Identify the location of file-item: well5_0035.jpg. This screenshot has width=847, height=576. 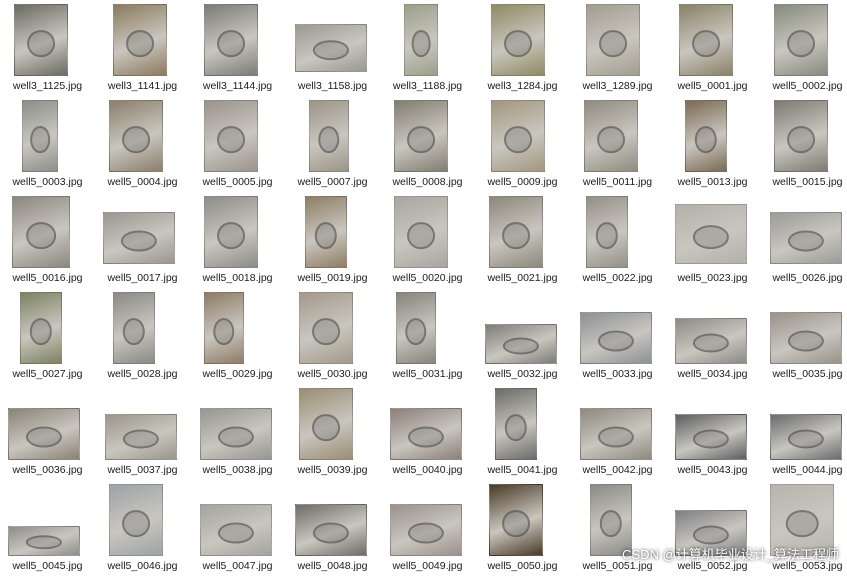
(803, 336).